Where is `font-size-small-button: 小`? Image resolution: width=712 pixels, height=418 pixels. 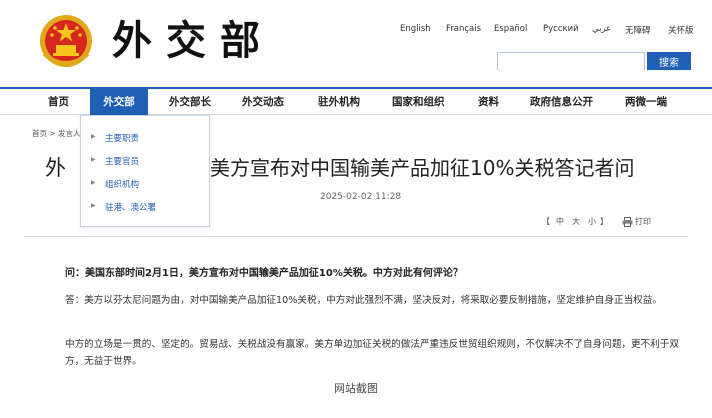 font-size-small-button: 小 is located at coordinates (592, 221).